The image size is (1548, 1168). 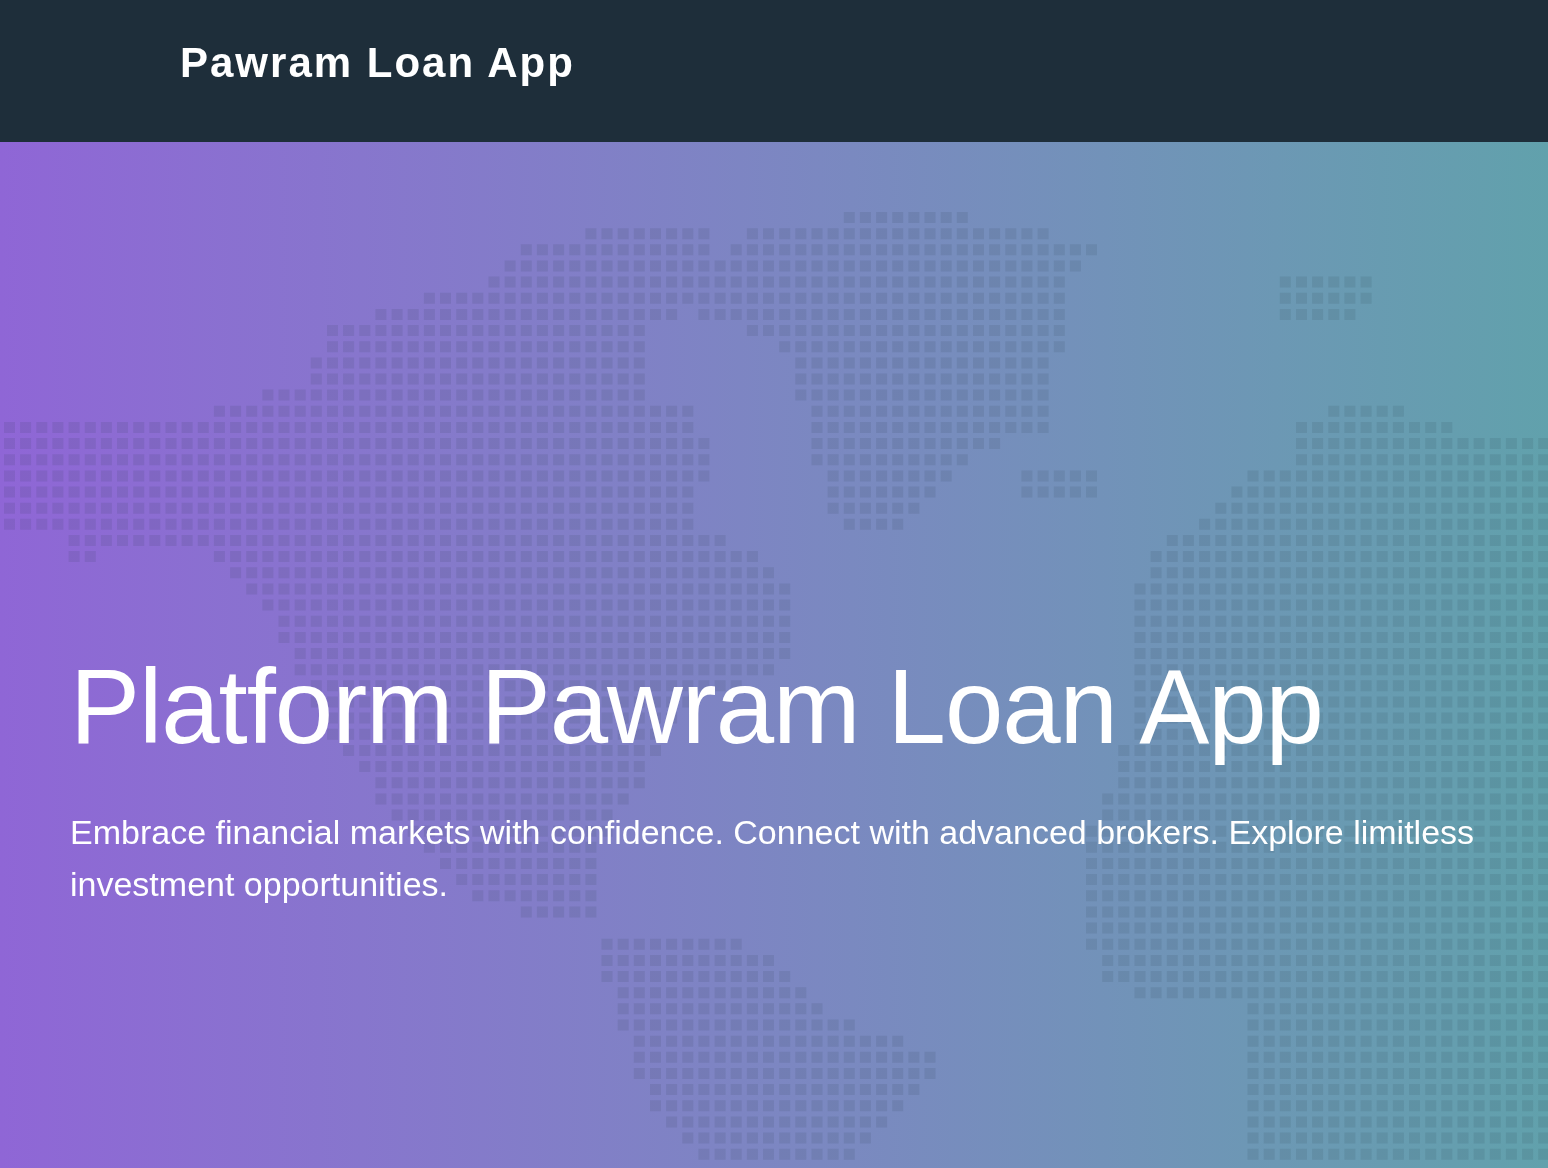 I want to click on hero-subtitle: Embrace financial markets with confidence. Connect with advanced brokers. Explore limitless investment opportunities., so click(x=773, y=858).